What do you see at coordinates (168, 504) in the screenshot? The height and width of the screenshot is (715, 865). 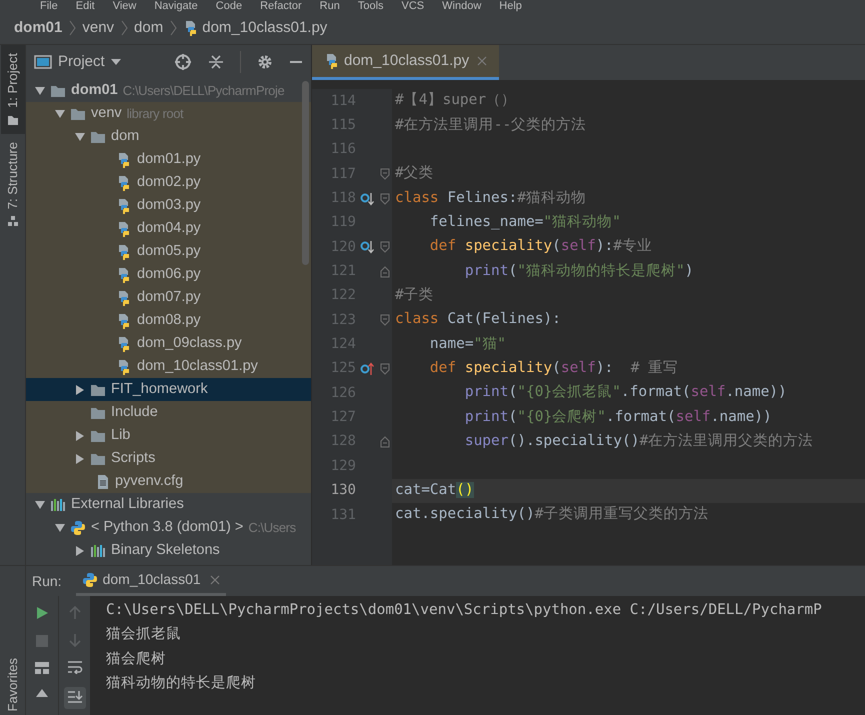 I see `tree-item: External Libraries` at bounding box center [168, 504].